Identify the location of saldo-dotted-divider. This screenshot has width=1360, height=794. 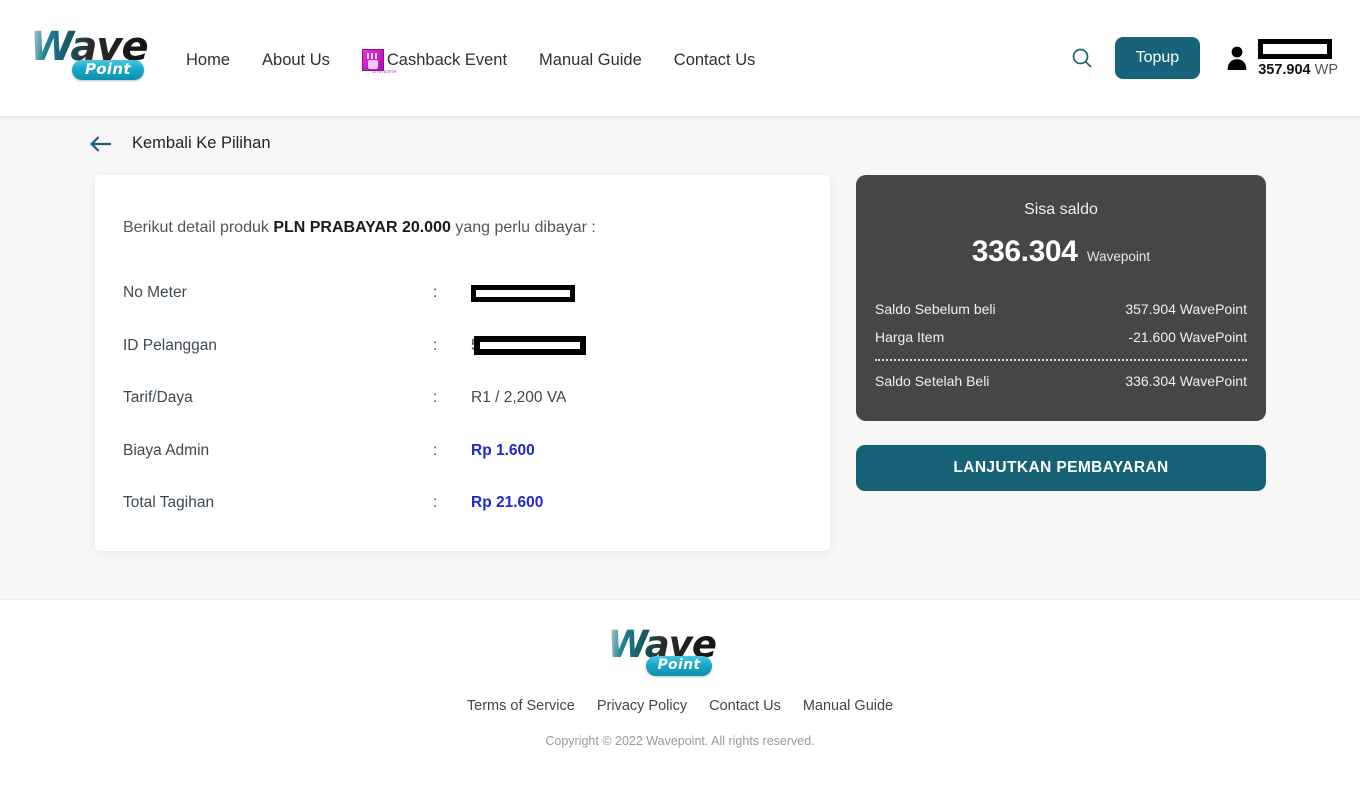
(1061, 360).